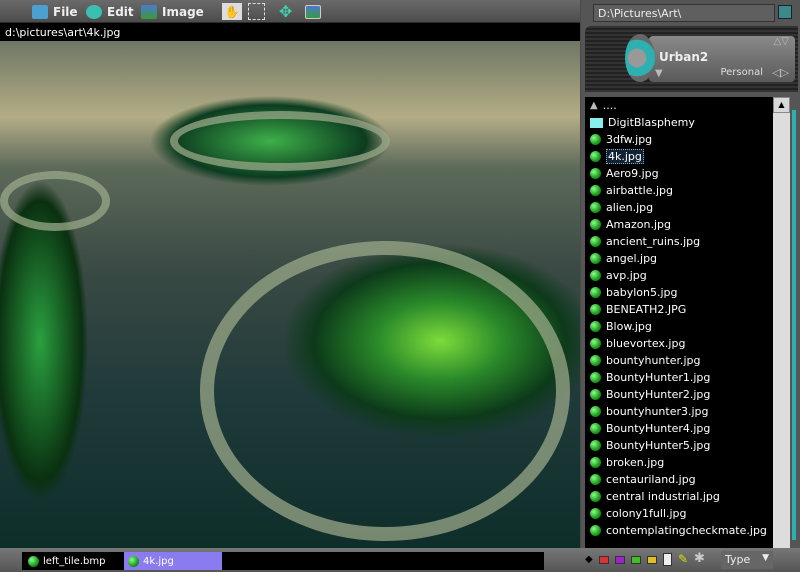  Describe the element at coordinates (657, 411) in the screenshot. I see `file-name: bountyhunter3.jpg` at that location.